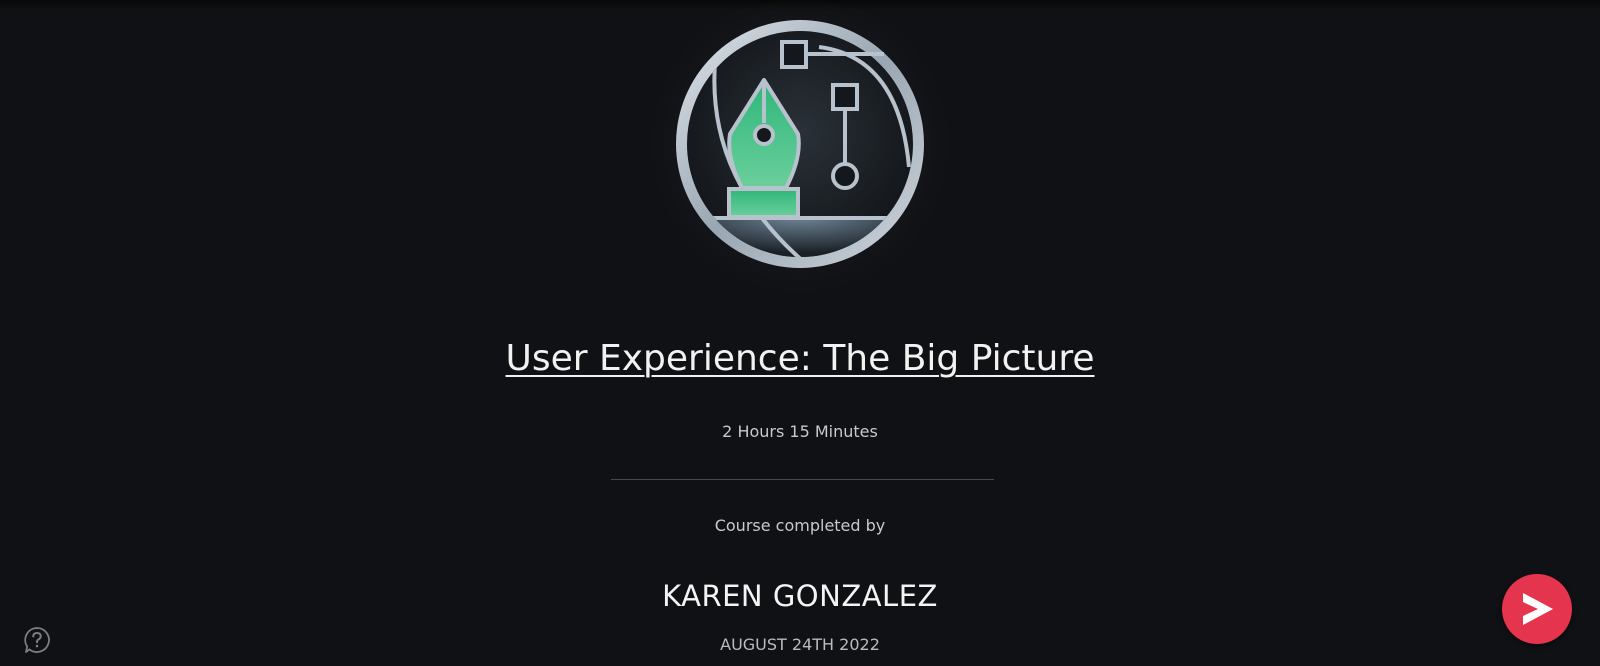 The height and width of the screenshot is (666, 1600). What do you see at coordinates (800, 644) in the screenshot?
I see `completion-date: AUGUST 24TH 2022` at bounding box center [800, 644].